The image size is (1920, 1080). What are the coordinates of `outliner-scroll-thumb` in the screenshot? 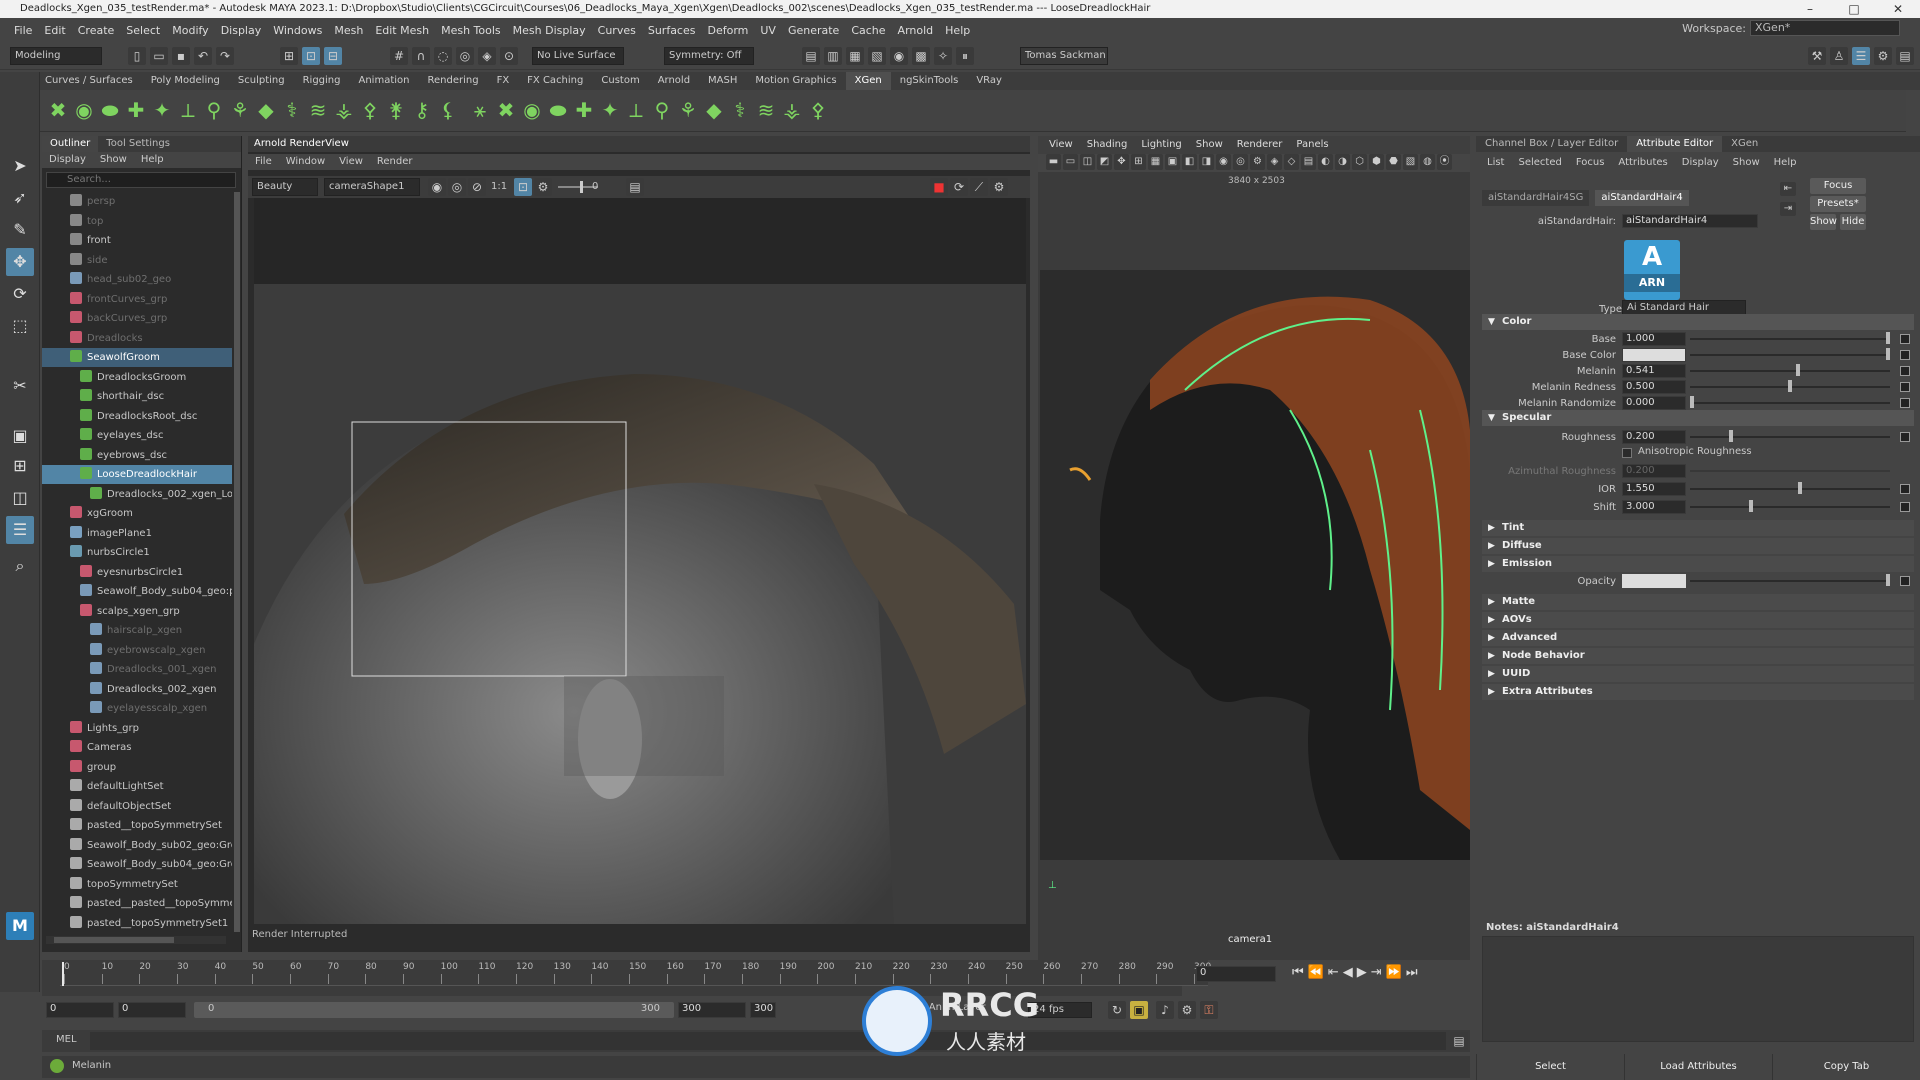 It's located at (237, 562).